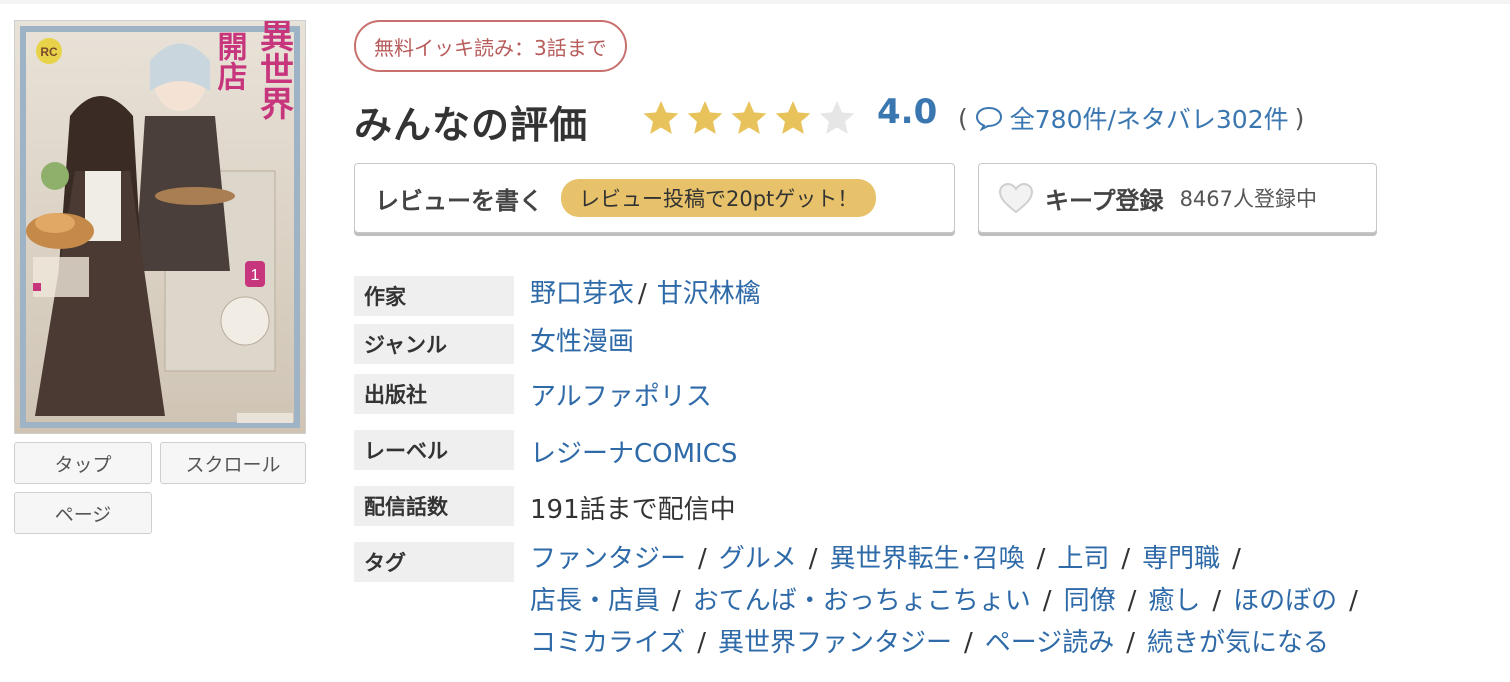 This screenshot has width=1510, height=682. I want to click on tag-link: 異世界ファンタジー, so click(835, 643).